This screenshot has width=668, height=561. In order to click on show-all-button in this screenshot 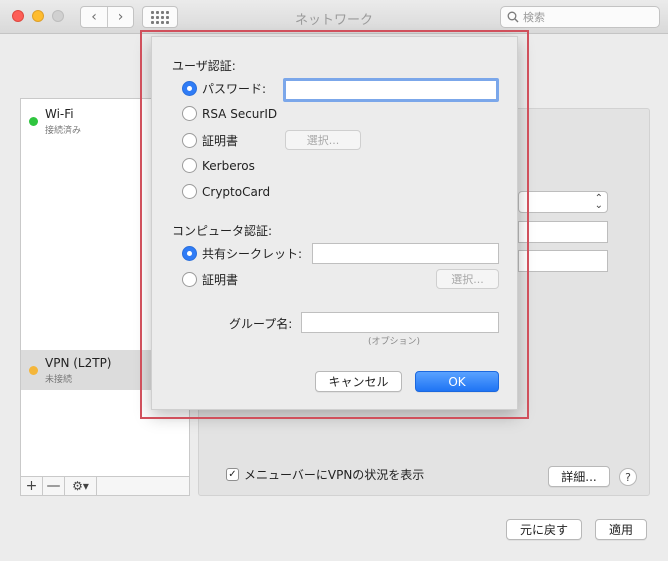, I will do `click(160, 17)`.